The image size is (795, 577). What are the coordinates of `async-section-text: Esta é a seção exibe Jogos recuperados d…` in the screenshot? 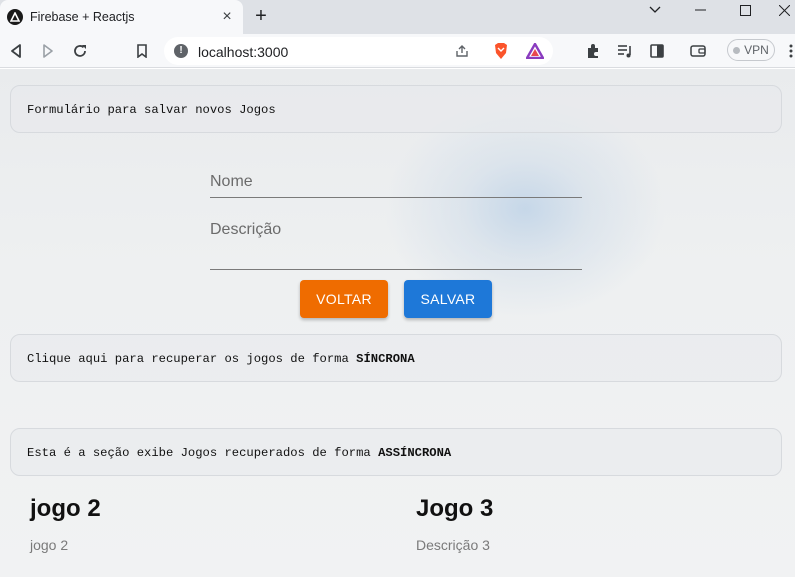 It's located at (239, 453).